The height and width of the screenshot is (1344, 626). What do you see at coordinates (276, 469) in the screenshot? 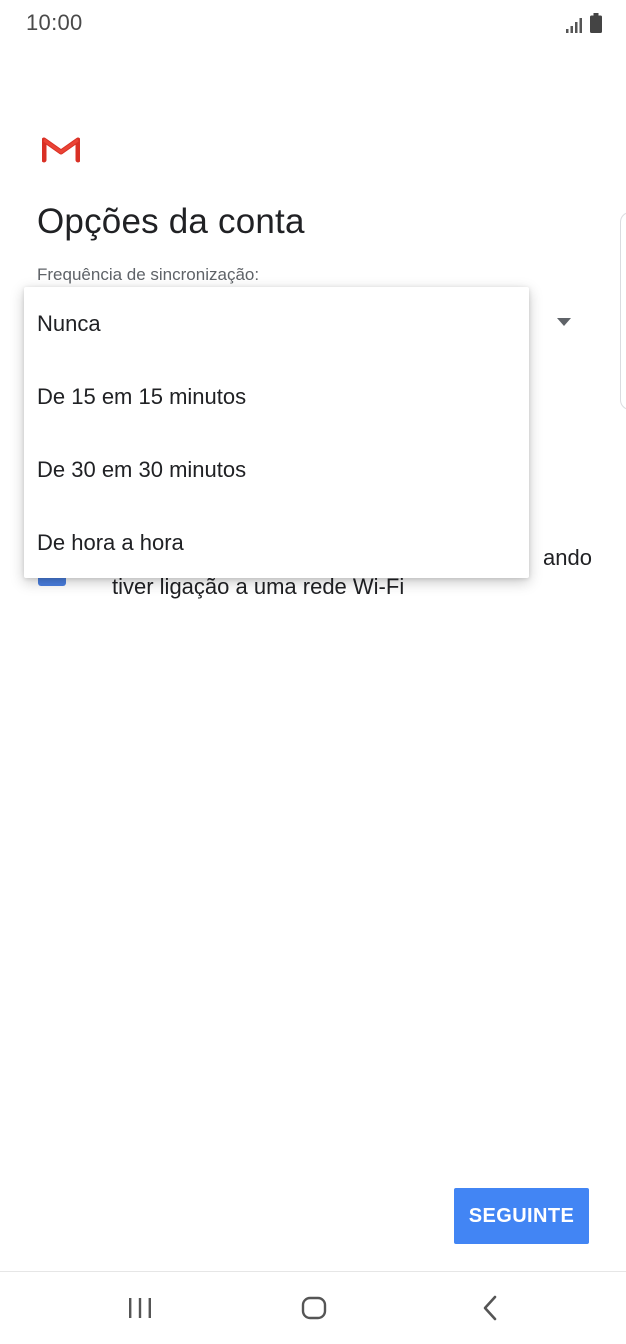
I see `dropdown-option-30-minutes: De 30 em 30 minutos` at bounding box center [276, 469].